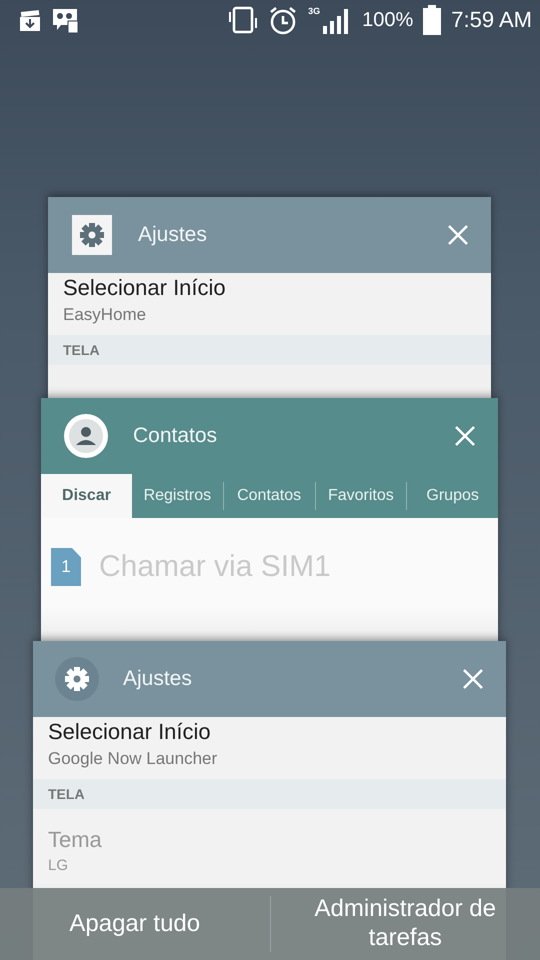 Image resolution: width=540 pixels, height=960 pixels. I want to click on tab: Grupos, so click(452, 496).